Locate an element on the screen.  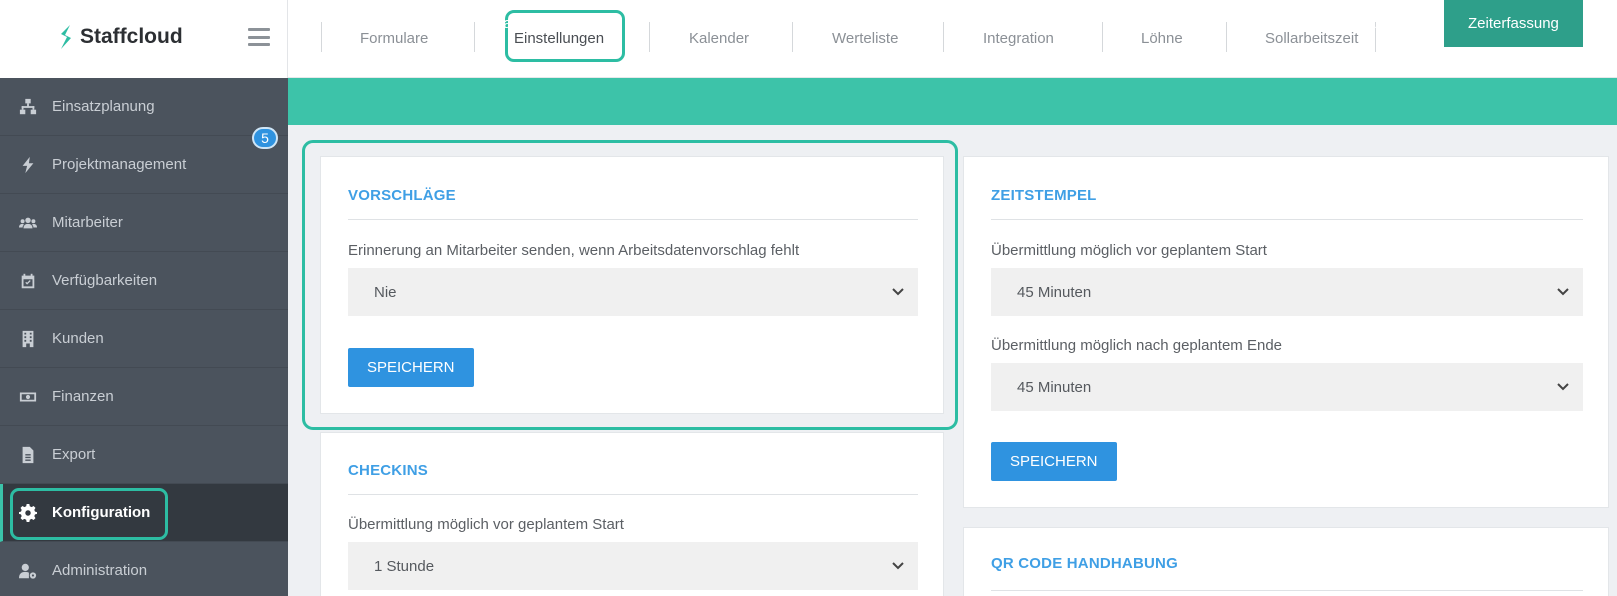
users-icon is located at coordinates (28, 223).